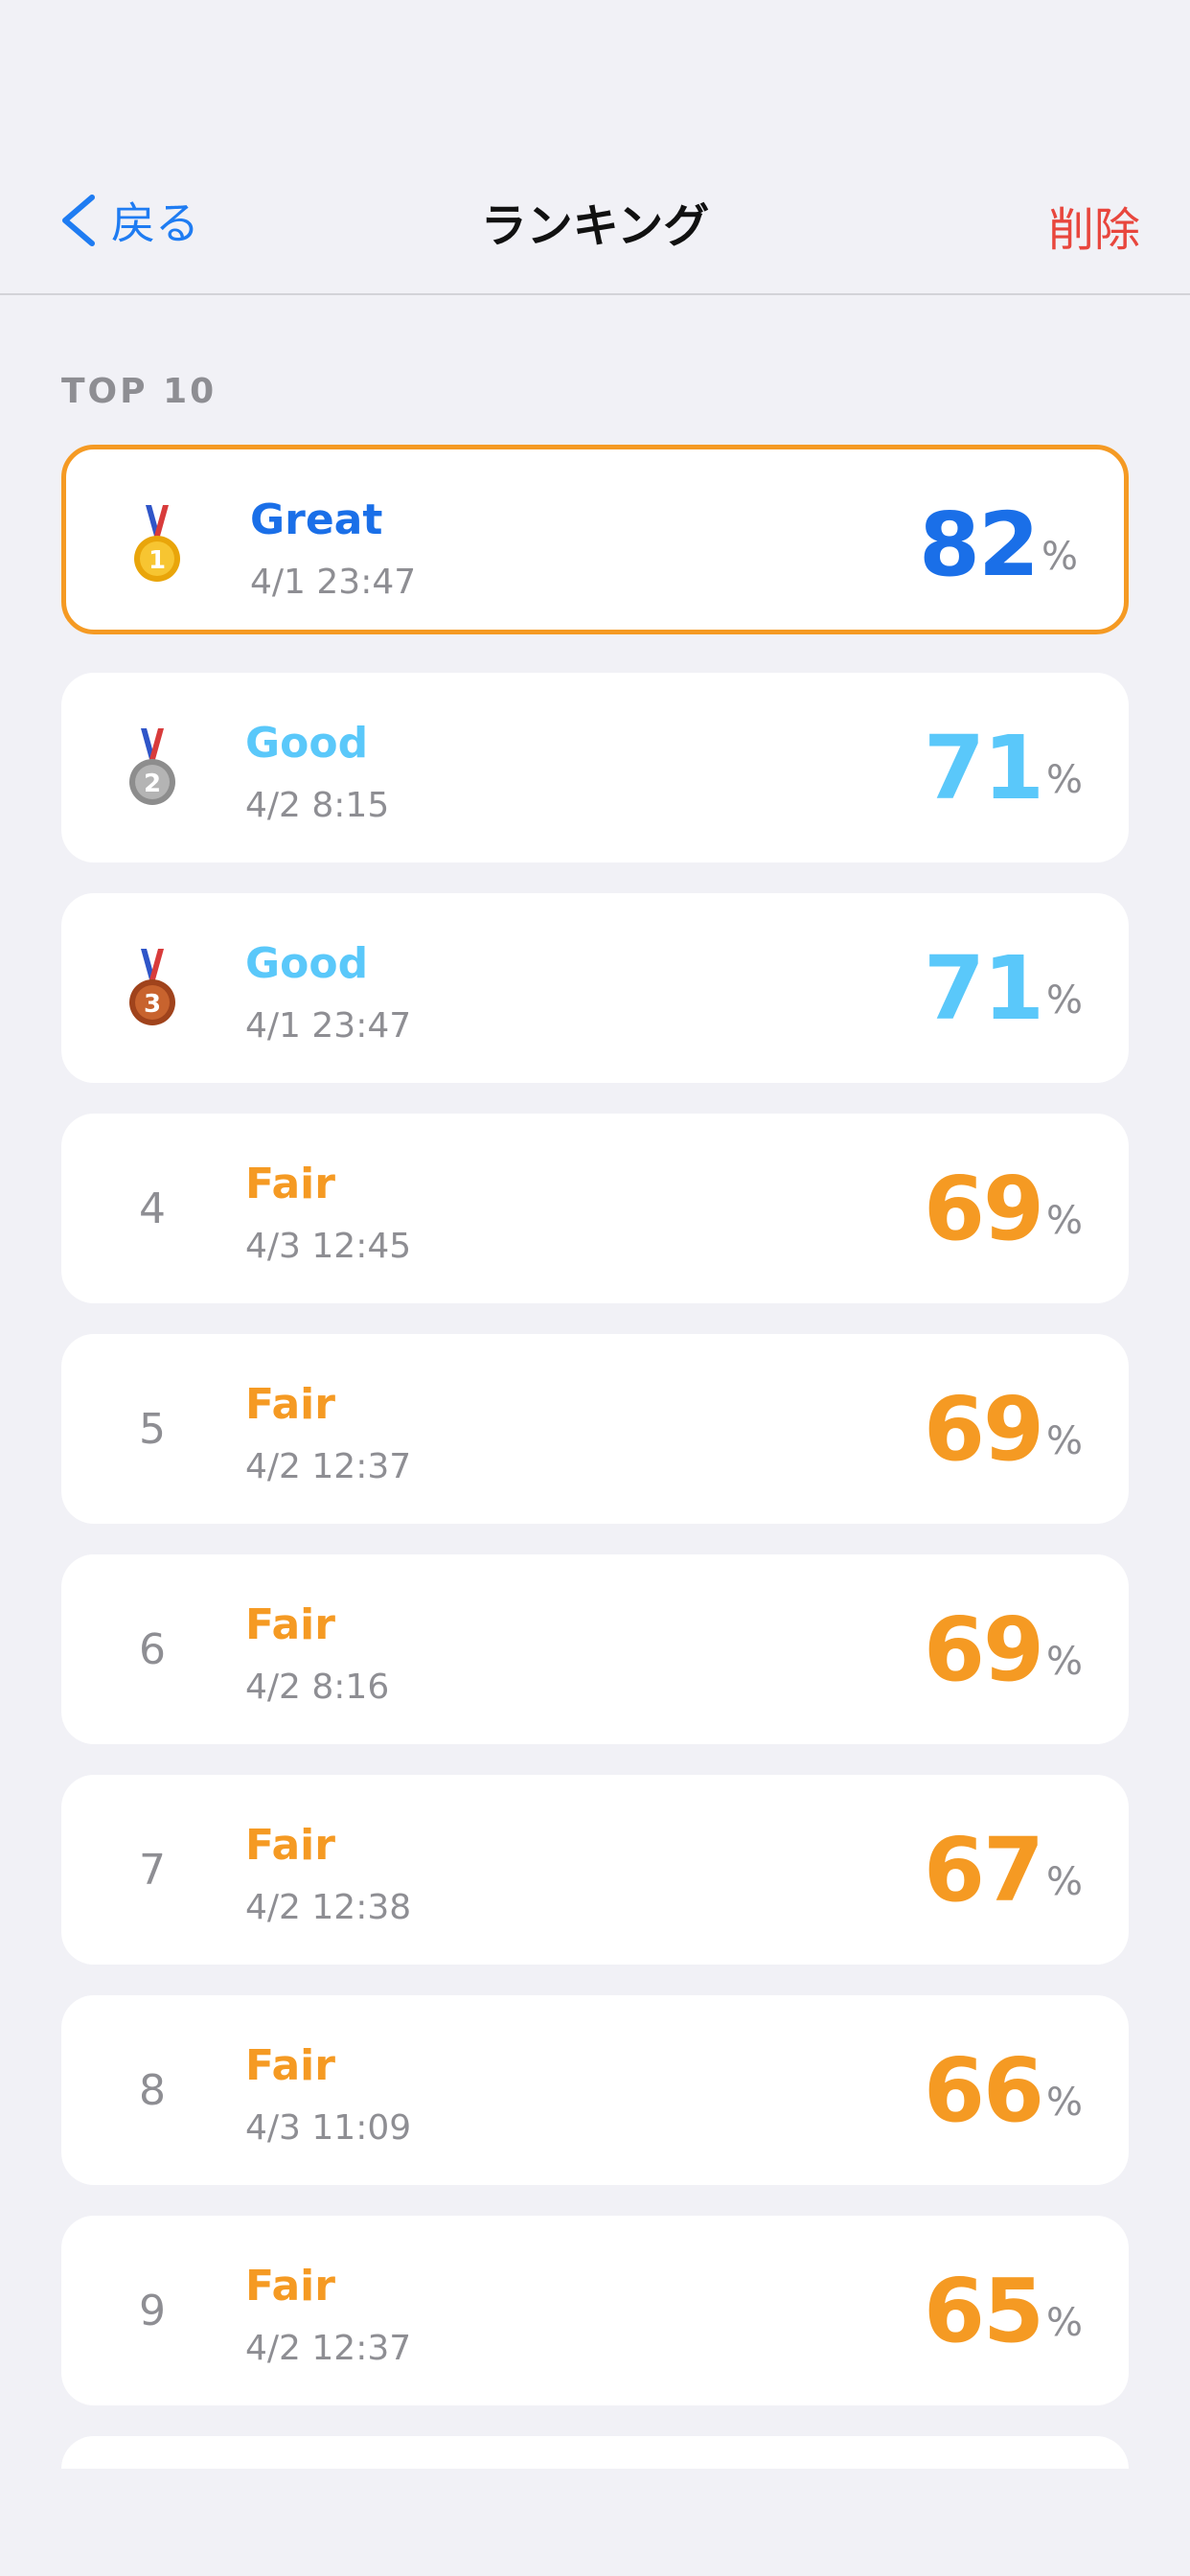 The height and width of the screenshot is (2576, 1190). Describe the element at coordinates (152, 1004) in the screenshot. I see `svg-text: 3` at that location.